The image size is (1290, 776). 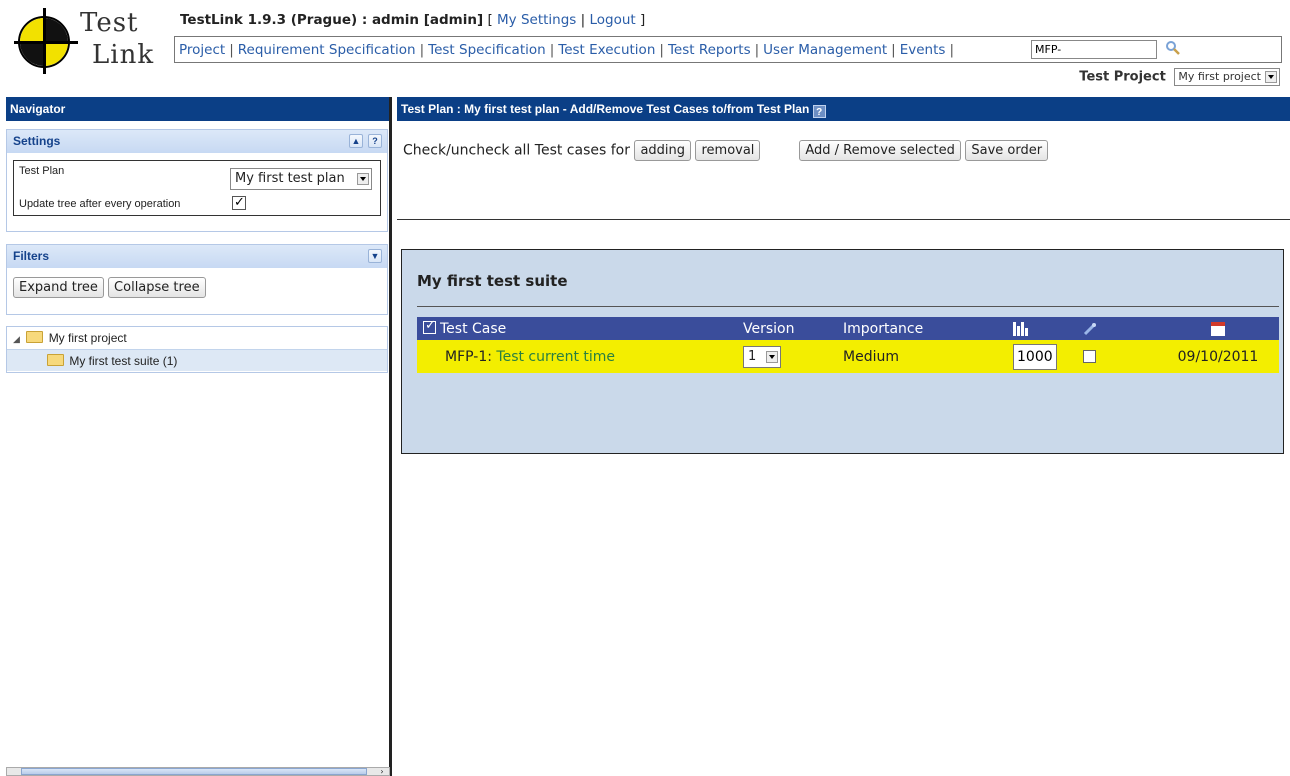 I want to click on column-header-date, so click(x=1218, y=328).